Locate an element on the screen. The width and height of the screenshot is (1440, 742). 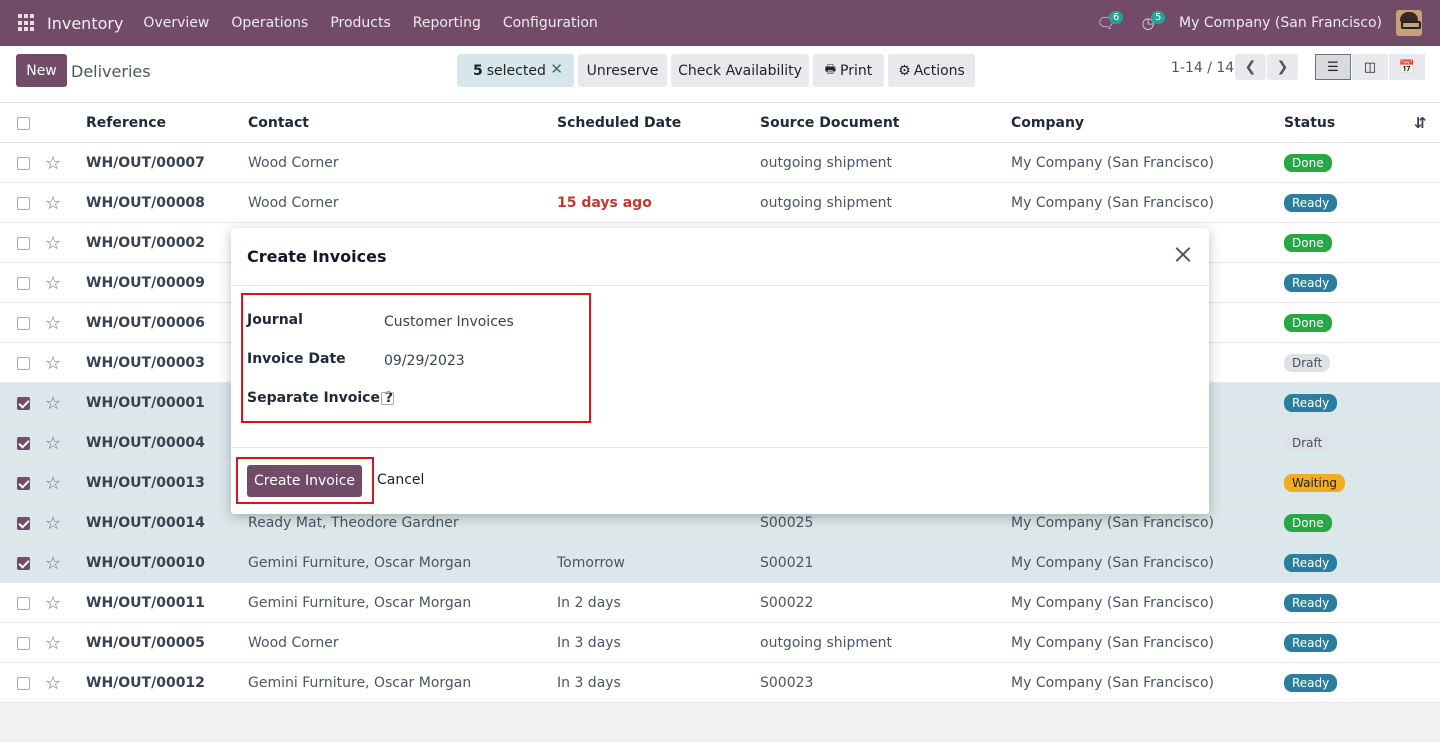
create-invoice-button: Create Invoice is located at coordinates (304, 481).